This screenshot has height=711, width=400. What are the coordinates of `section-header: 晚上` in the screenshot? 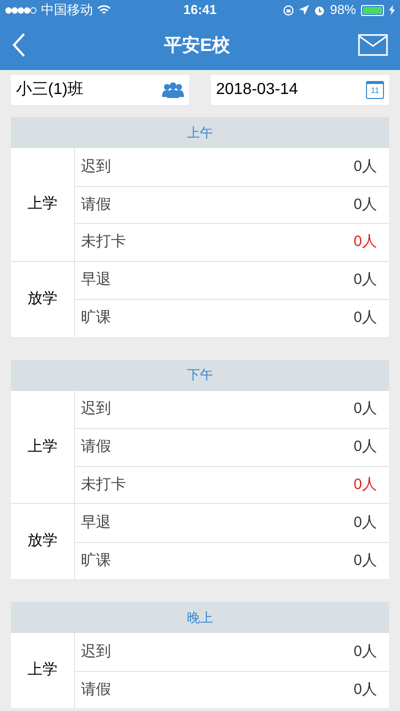 It's located at (200, 617).